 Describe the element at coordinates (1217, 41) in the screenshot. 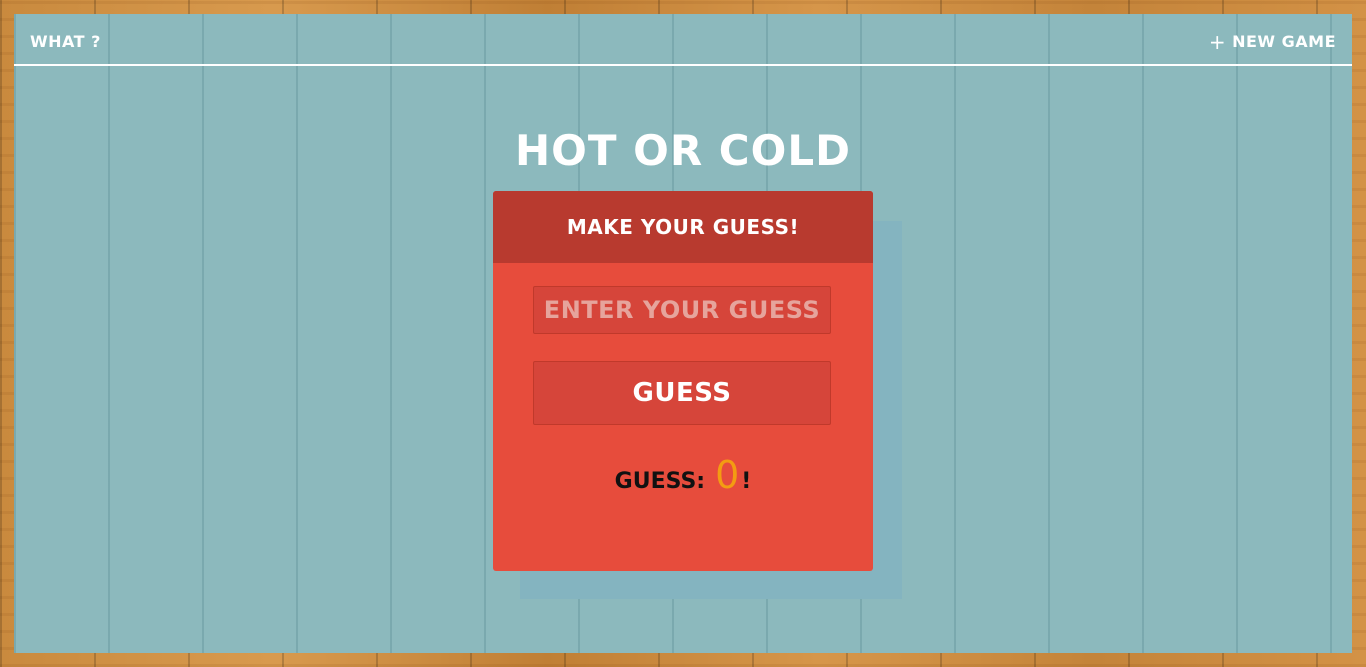

I see `plus-icon: +` at that location.